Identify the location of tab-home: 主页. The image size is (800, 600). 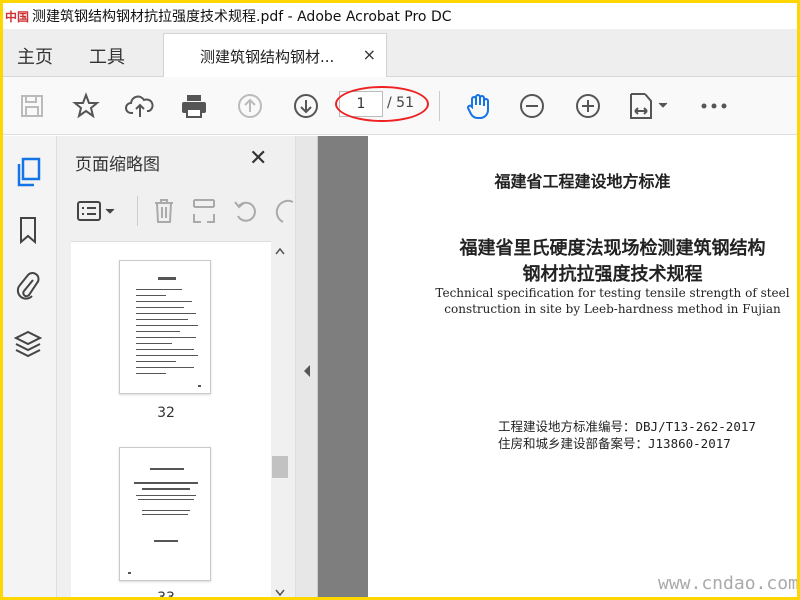
(35, 56).